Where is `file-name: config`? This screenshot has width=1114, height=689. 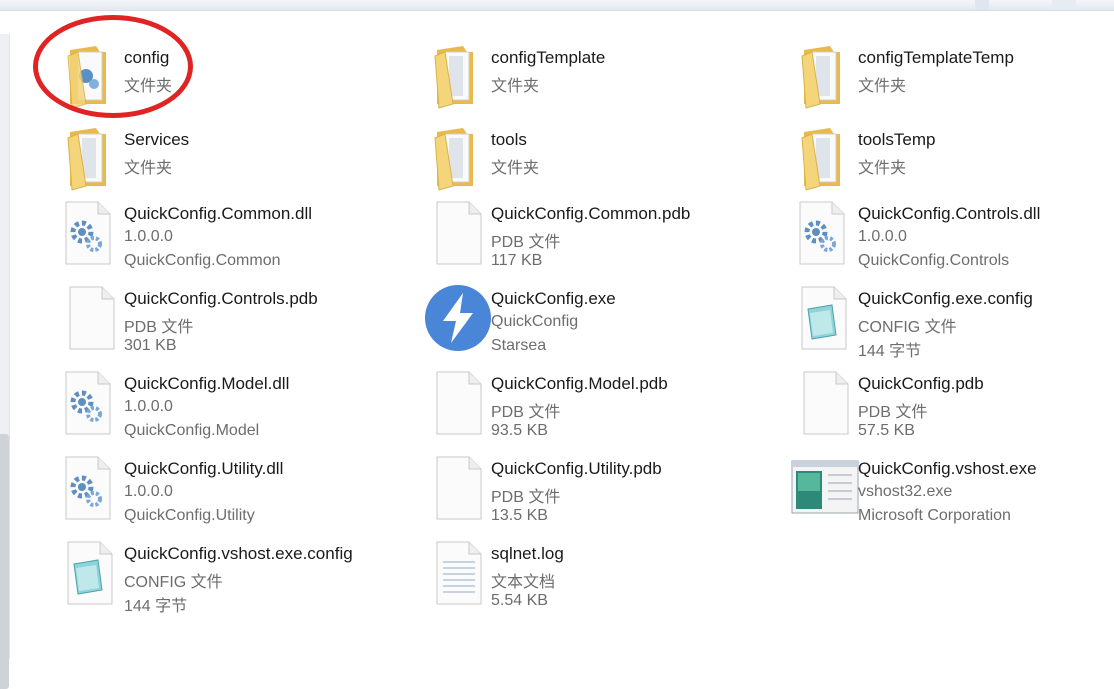 file-name: config is located at coordinates (147, 57).